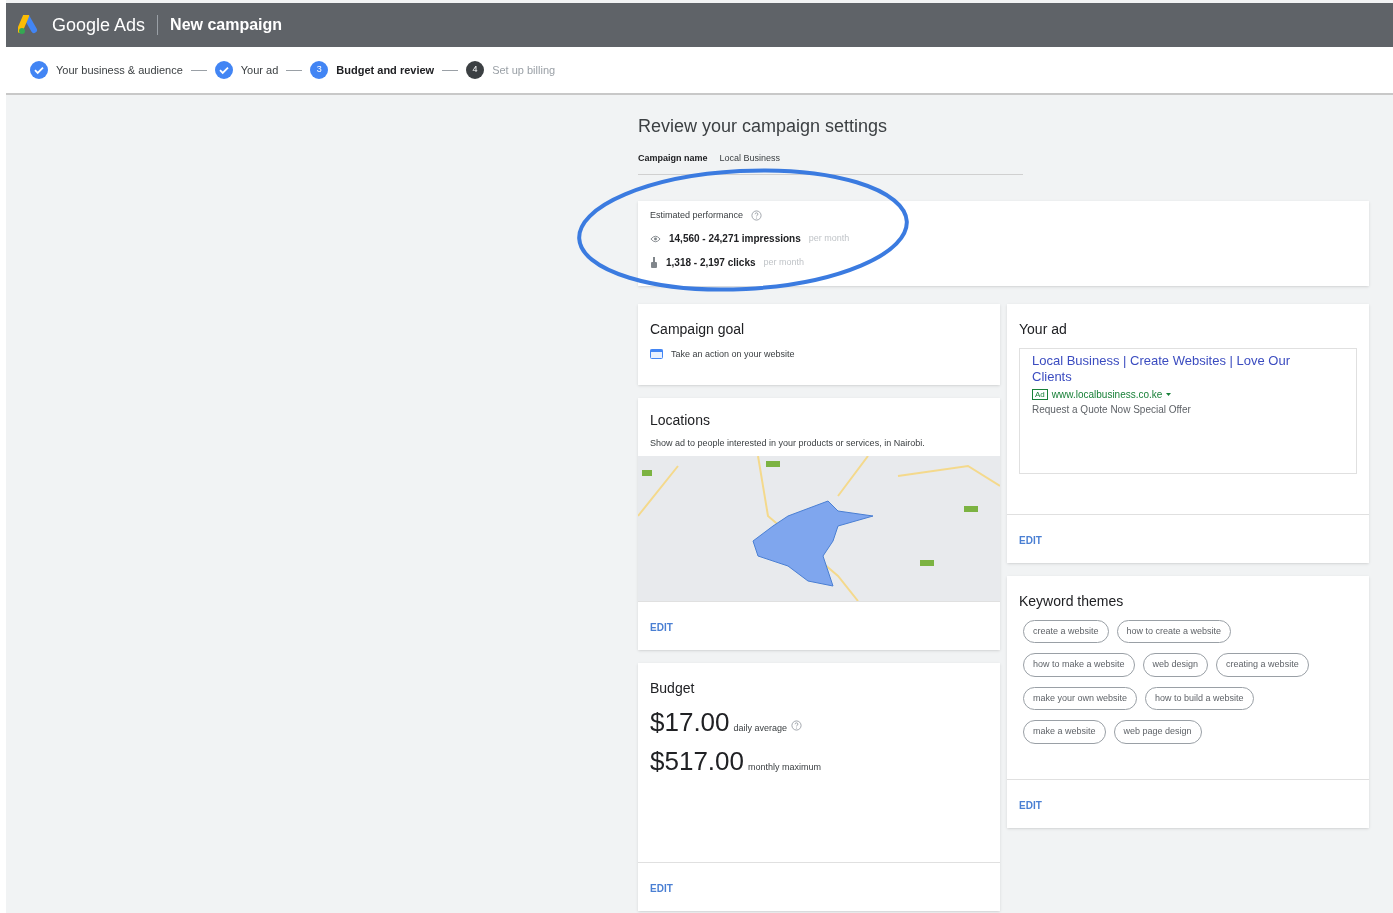 The image size is (1393, 913). What do you see at coordinates (697, 215) in the screenshot?
I see `performance-title: Estimated performance` at bounding box center [697, 215].